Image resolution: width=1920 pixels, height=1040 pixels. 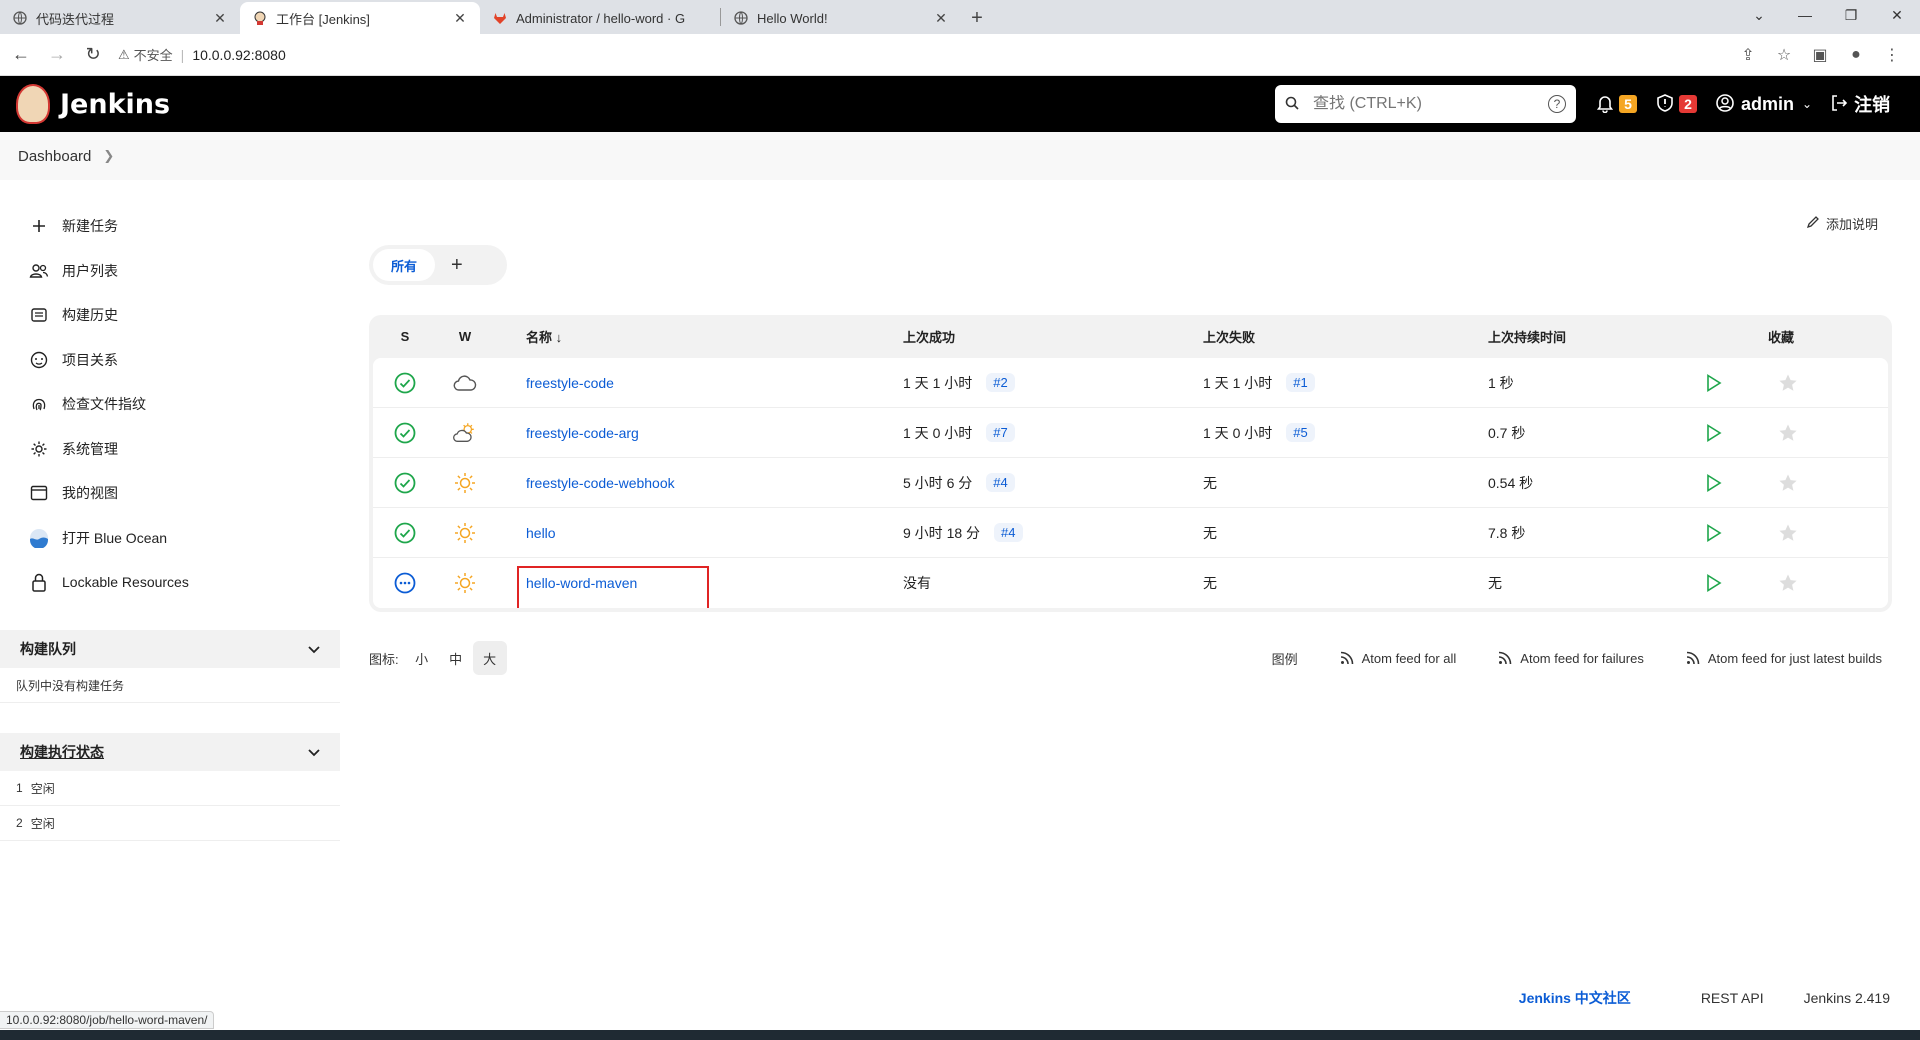 What do you see at coordinates (1784, 55) in the screenshot?
I see `bookmark-star-icon: ☆` at bounding box center [1784, 55].